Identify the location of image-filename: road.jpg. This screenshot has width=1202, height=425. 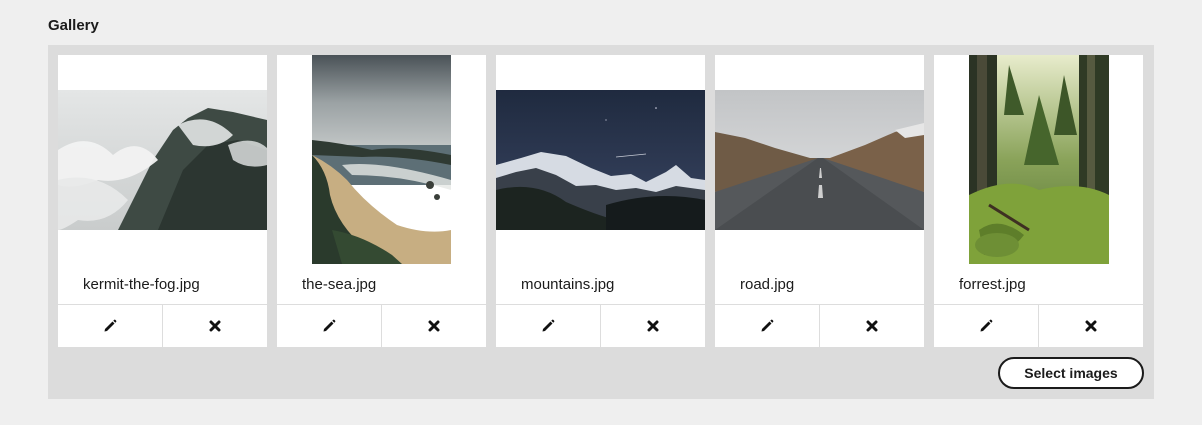
(767, 284).